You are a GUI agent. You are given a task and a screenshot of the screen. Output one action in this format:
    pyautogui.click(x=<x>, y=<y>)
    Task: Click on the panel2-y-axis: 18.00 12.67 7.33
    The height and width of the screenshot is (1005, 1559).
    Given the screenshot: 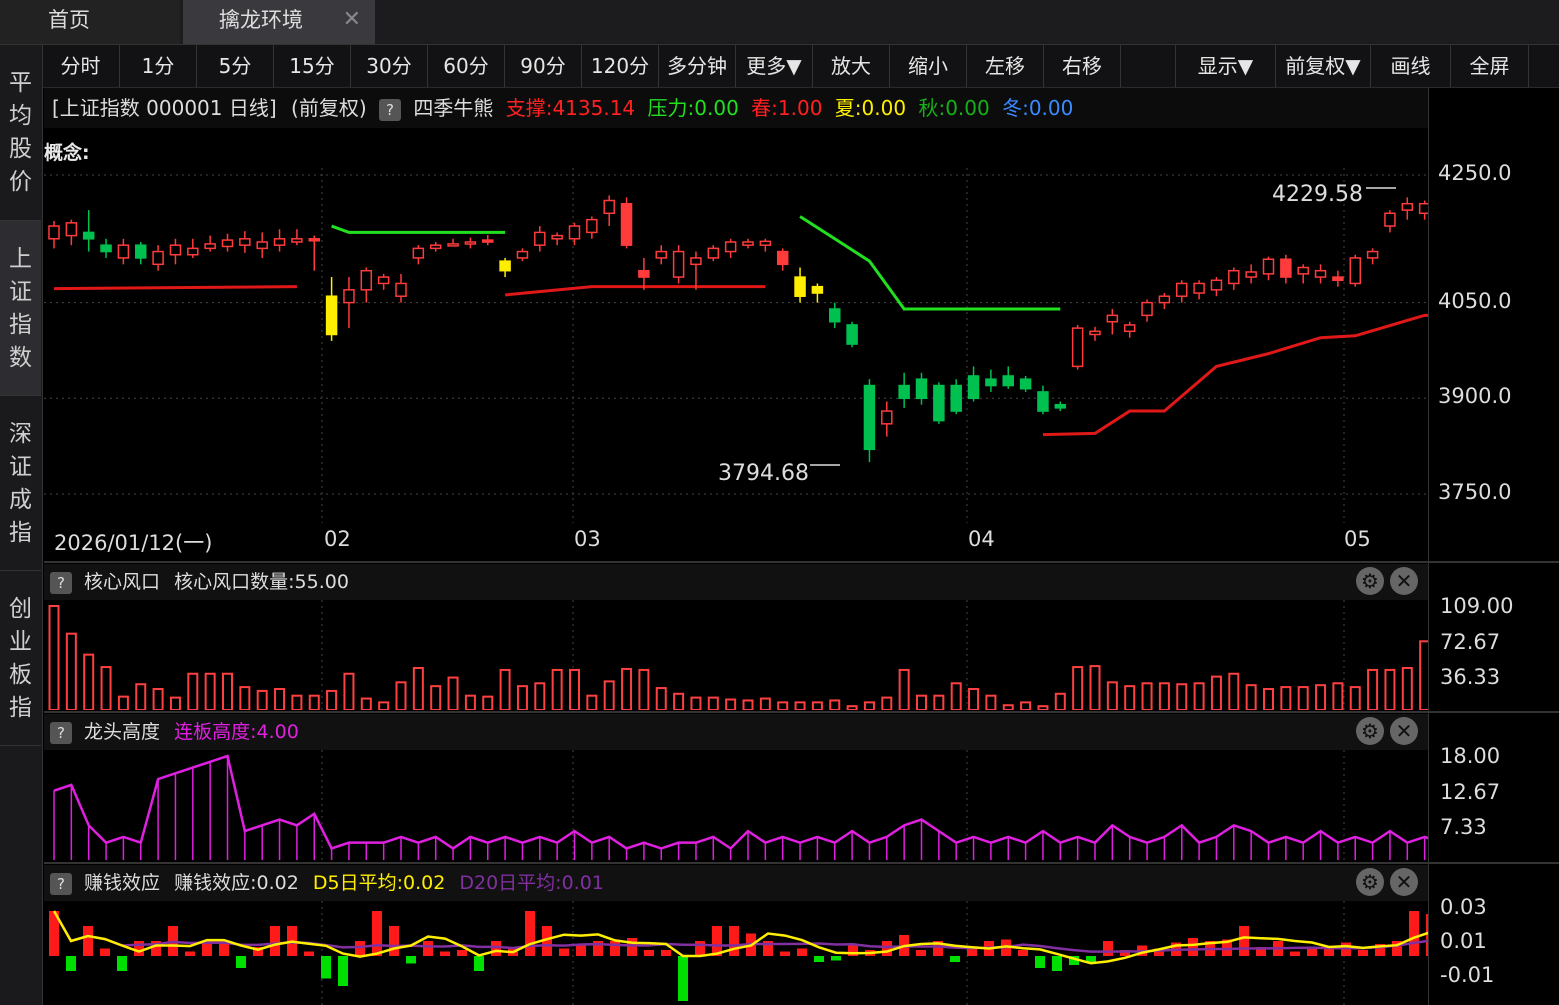 What is the action you would take?
    pyautogui.click(x=1493, y=802)
    